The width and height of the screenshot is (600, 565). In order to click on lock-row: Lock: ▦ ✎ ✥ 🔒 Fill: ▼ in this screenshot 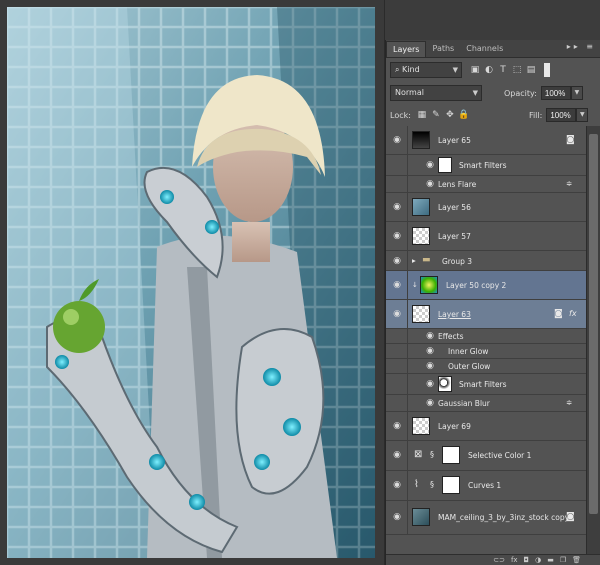, I will do `click(493, 115)`.